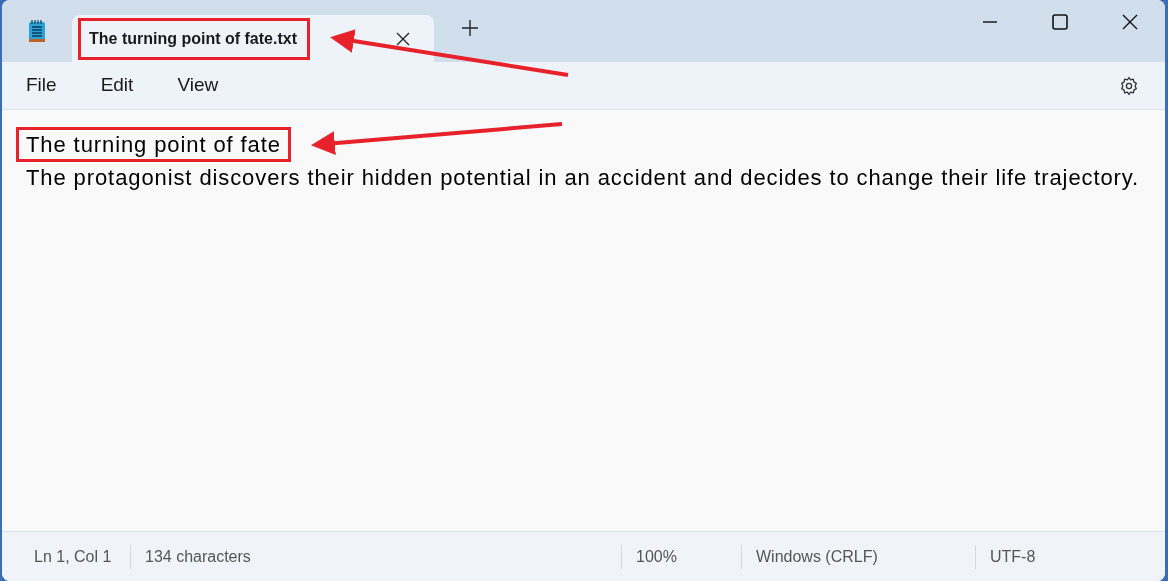  I want to click on status-field: 134 characters, so click(197, 556).